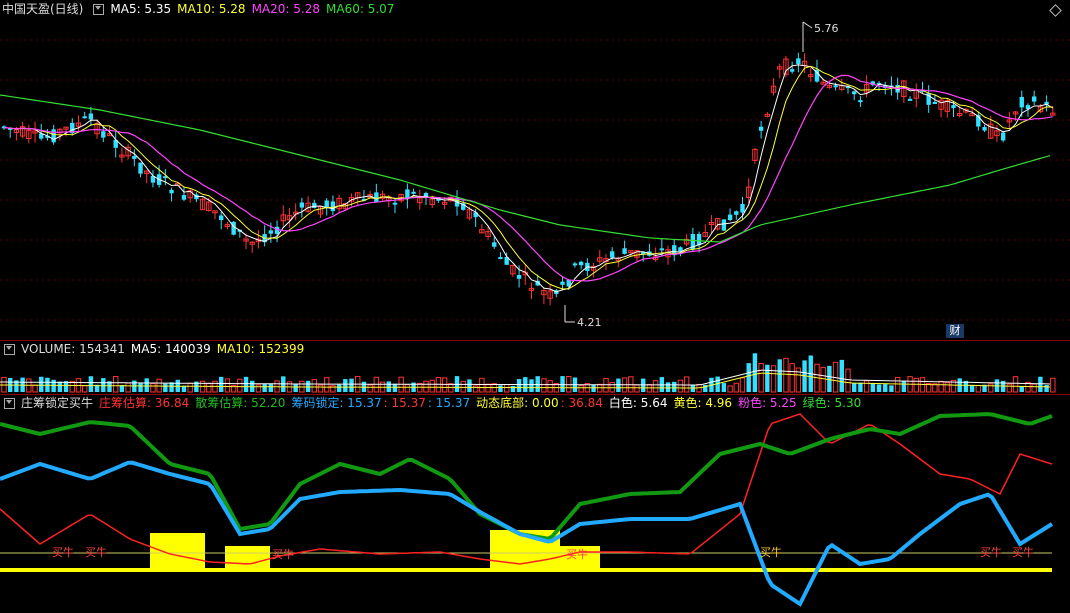 This screenshot has width=1070, height=613. What do you see at coordinates (285, 9) in the screenshot?
I see `ma20-label: MA20: 5.28` at bounding box center [285, 9].